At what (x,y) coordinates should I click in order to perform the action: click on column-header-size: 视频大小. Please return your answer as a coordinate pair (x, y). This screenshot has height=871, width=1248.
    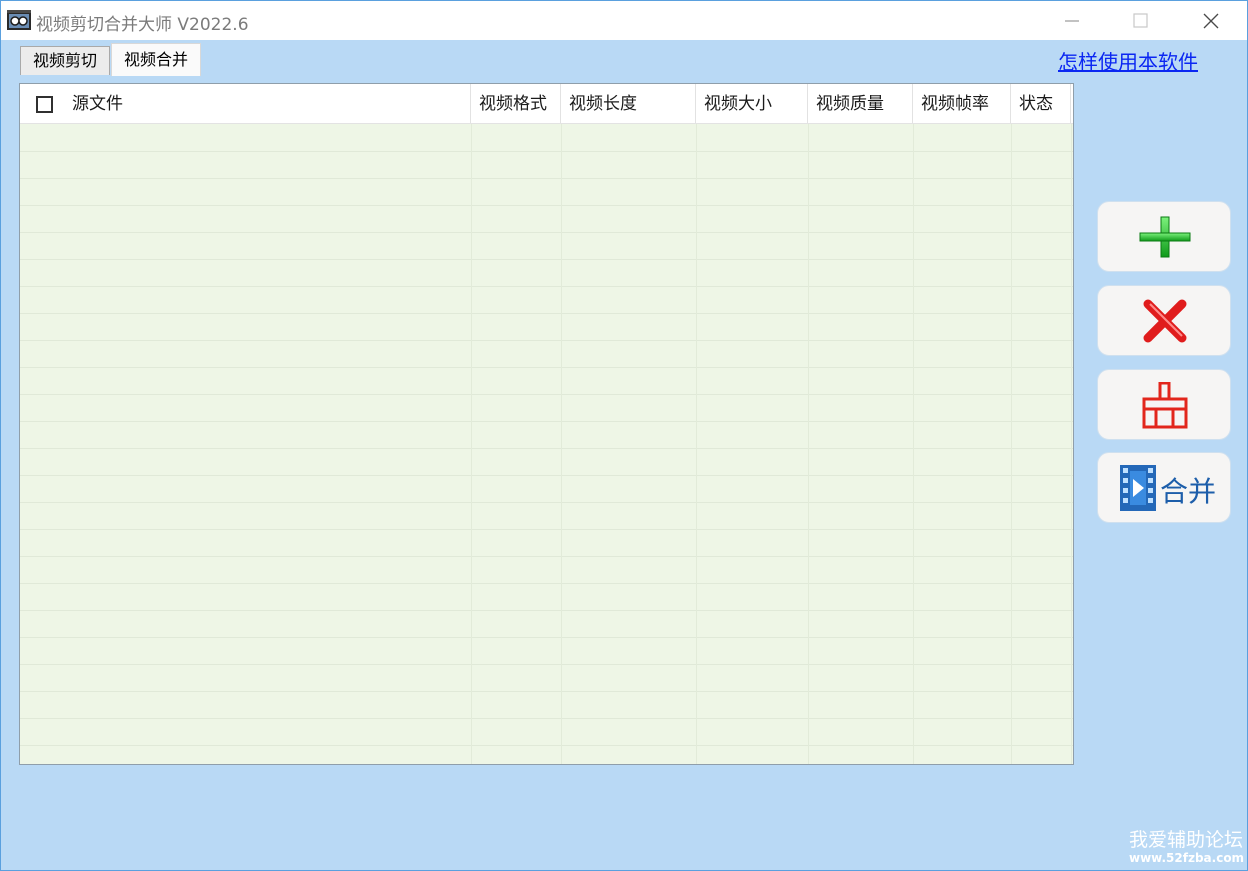
    Looking at the image, I should click on (752, 103).